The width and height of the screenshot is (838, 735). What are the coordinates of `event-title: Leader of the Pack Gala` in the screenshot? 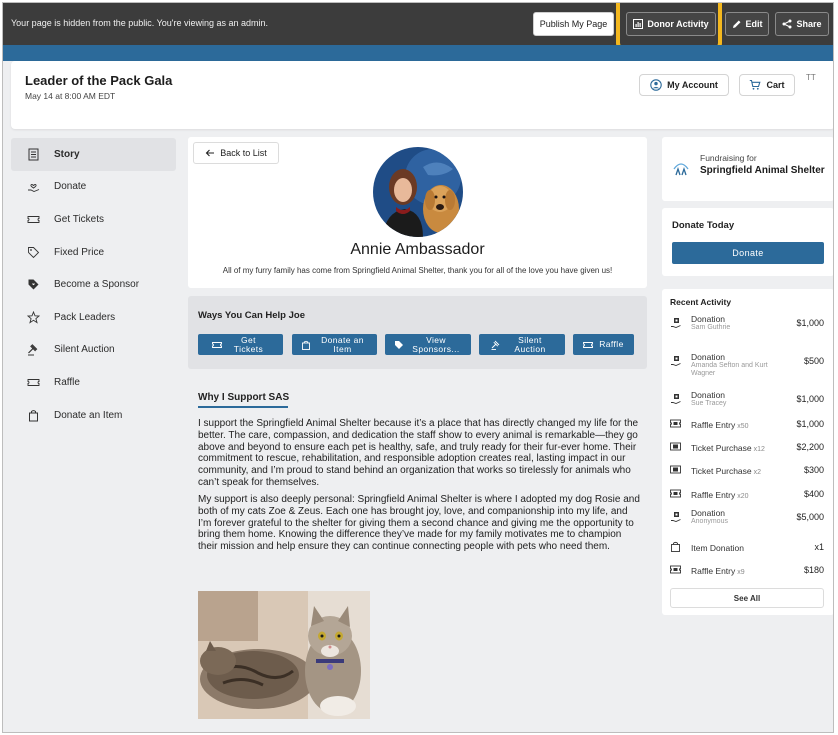 It's located at (99, 80).